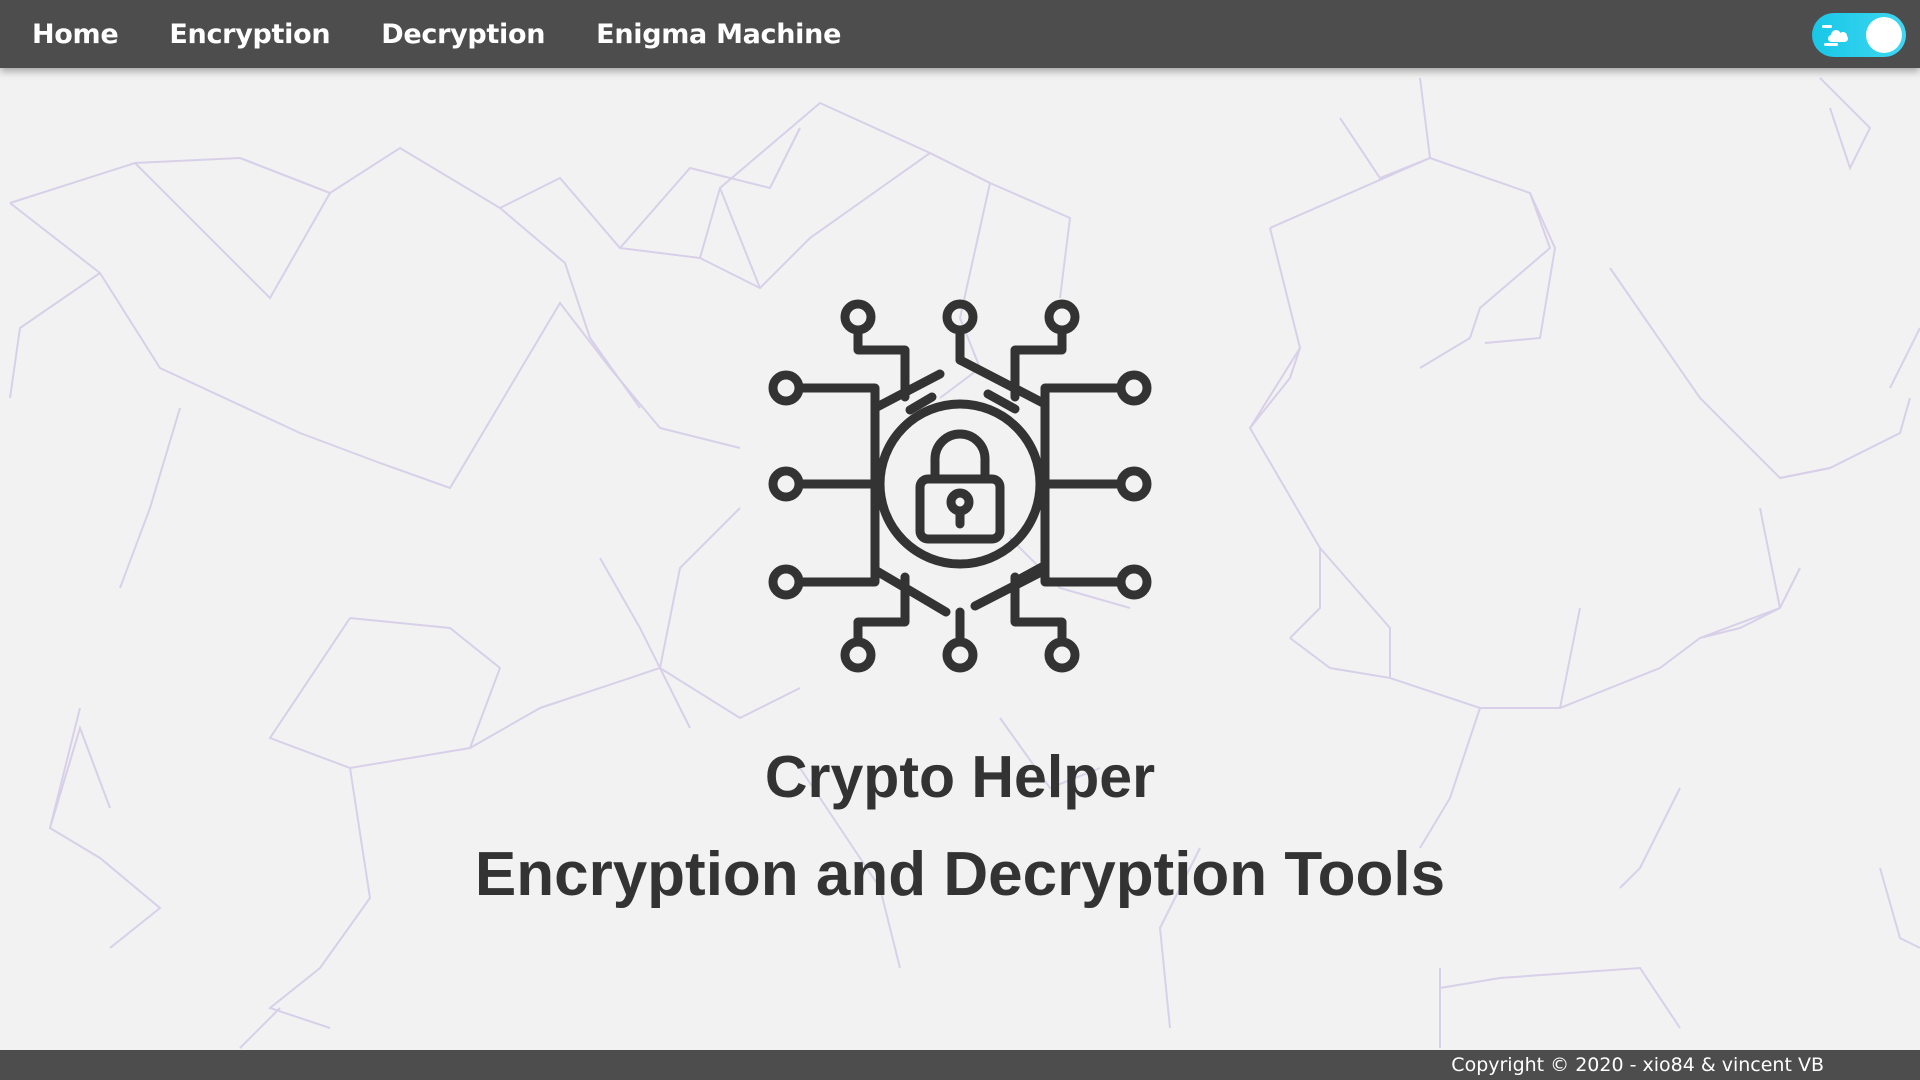 The image size is (1920, 1080). I want to click on hero-title: Crypto Helper, so click(960, 777).